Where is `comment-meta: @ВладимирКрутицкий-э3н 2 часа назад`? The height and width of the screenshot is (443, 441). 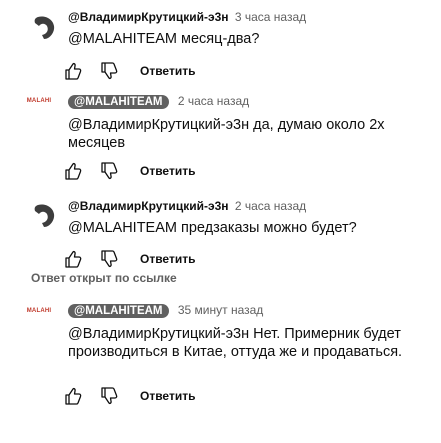 comment-meta: @ВладимирКрутицкий-э3н 2 часа назад is located at coordinates (187, 206).